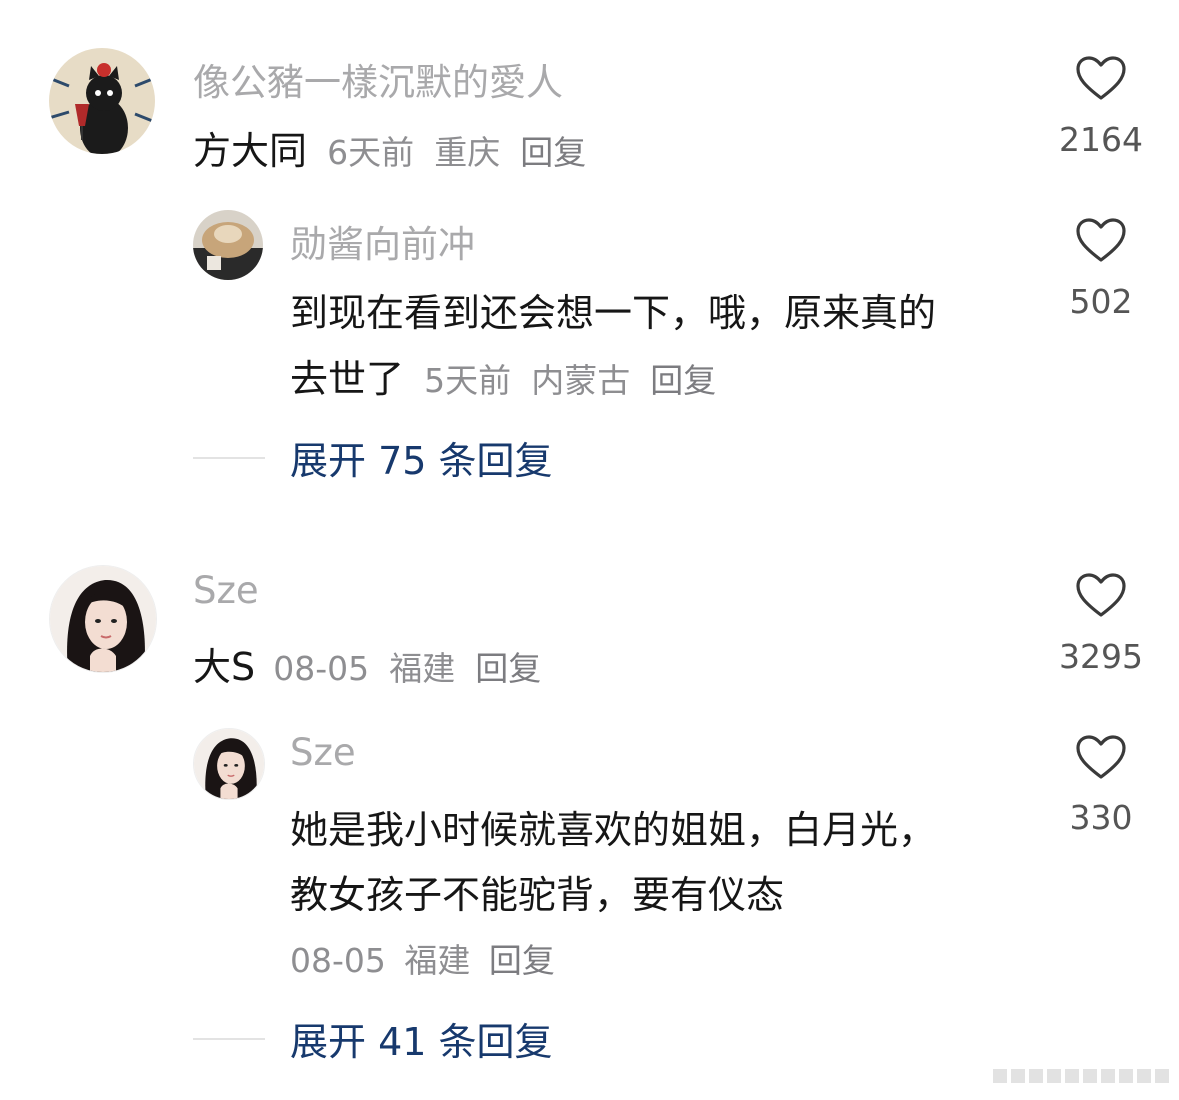 Image resolution: width=1179 pixels, height=1100 pixels. What do you see at coordinates (581, 380) in the screenshot?
I see `comment-location: 内蒙古` at bounding box center [581, 380].